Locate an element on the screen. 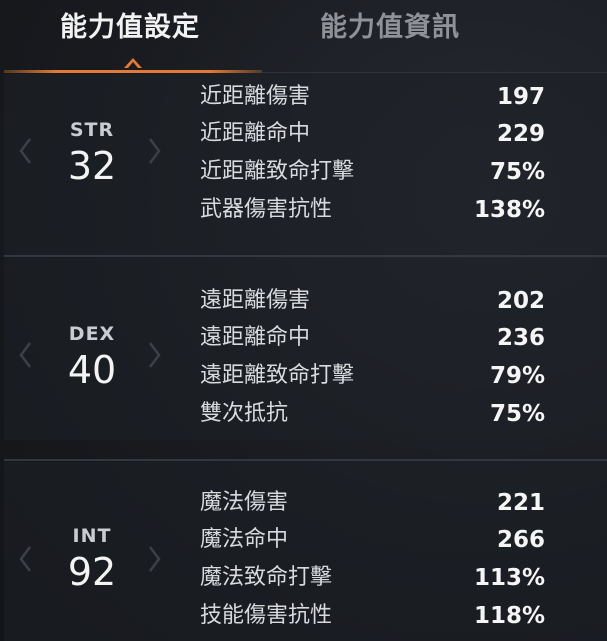 The image size is (607, 641). stat-row: 武器傷害抗性 138% is located at coordinates (372, 210).